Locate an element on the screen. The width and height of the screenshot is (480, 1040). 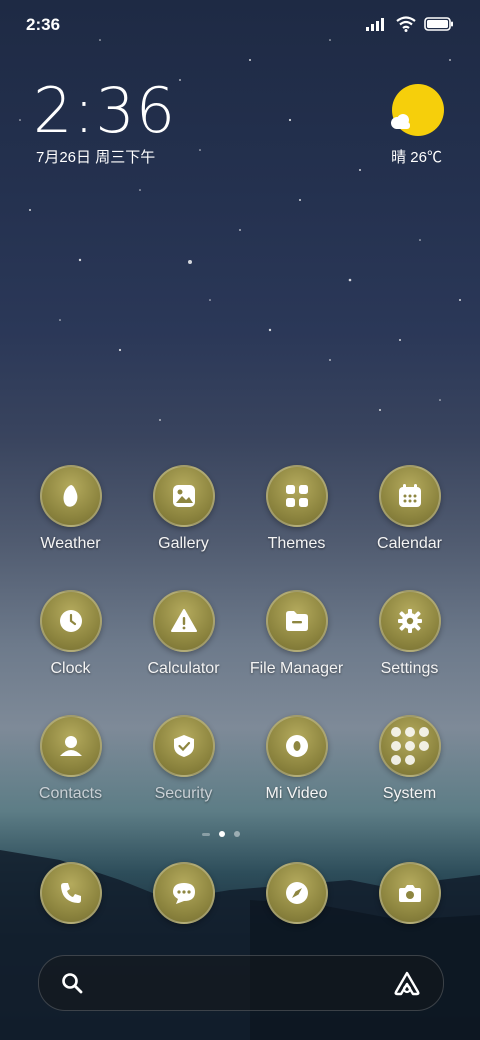
app-mi-video: Mi Video is located at coordinates (296, 770).